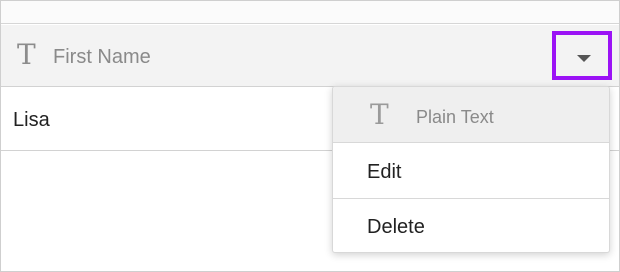 The height and width of the screenshot is (272, 620). Describe the element at coordinates (310, 12) in the screenshot. I see `table-top-strip` at that location.